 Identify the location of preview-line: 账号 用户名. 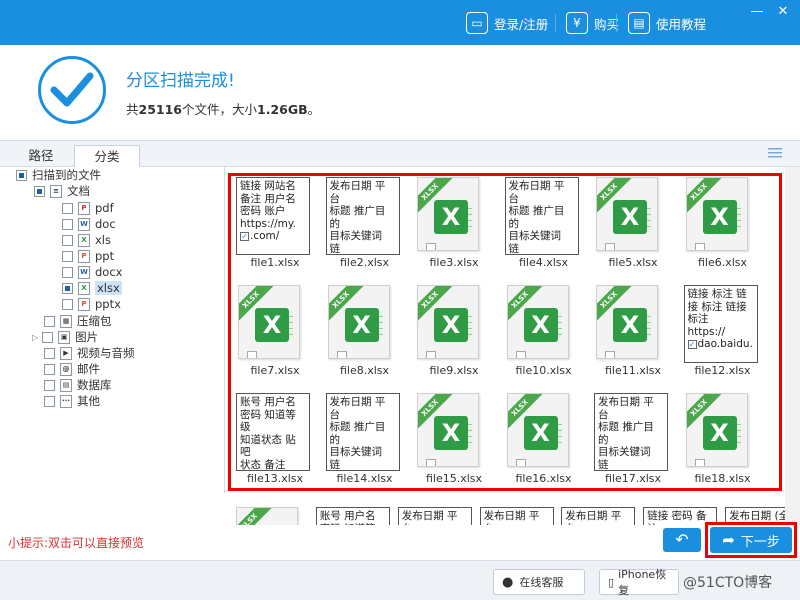
(347, 516).